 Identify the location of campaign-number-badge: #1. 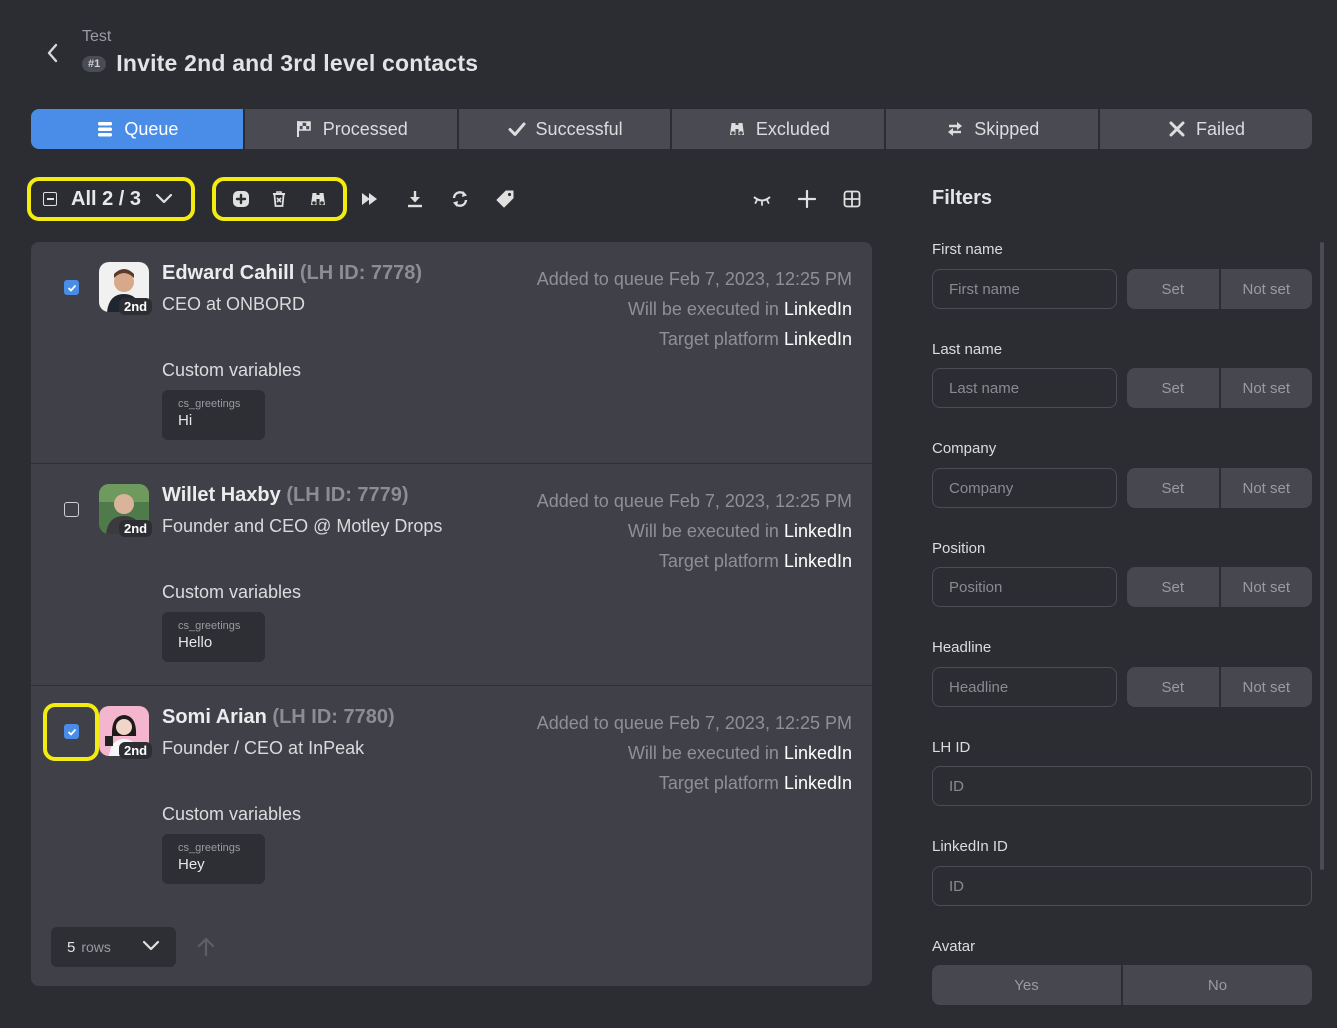
(94, 63).